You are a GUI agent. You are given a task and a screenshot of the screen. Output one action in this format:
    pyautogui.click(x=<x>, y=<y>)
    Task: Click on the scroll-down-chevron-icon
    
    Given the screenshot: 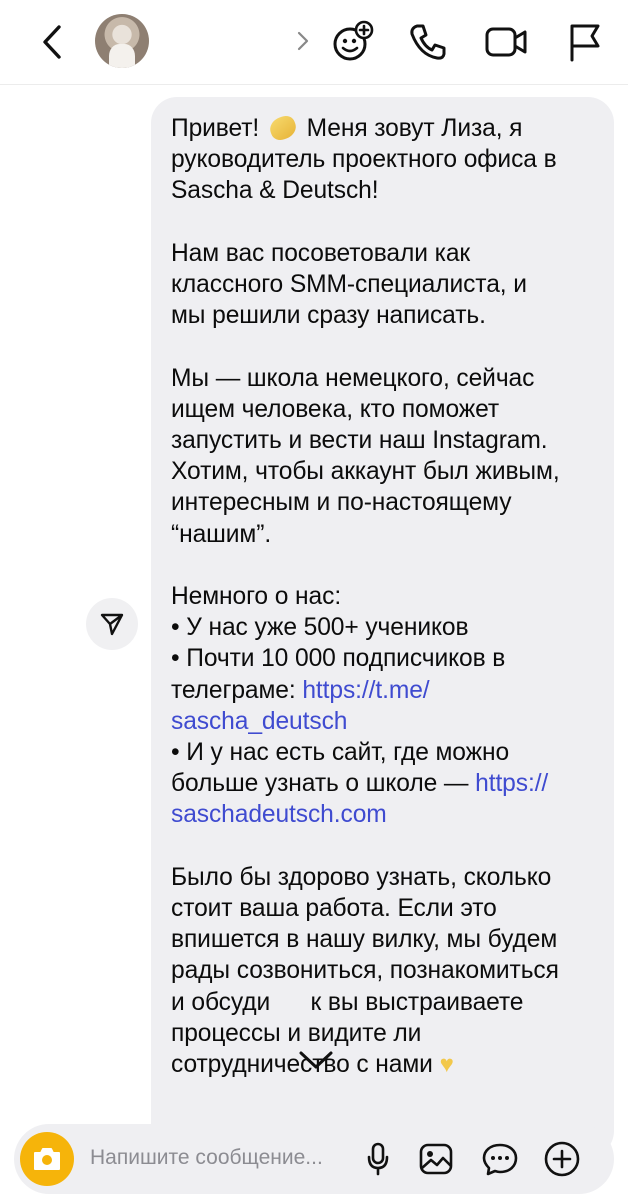 What is the action you would take?
    pyautogui.click(x=316, y=1060)
    